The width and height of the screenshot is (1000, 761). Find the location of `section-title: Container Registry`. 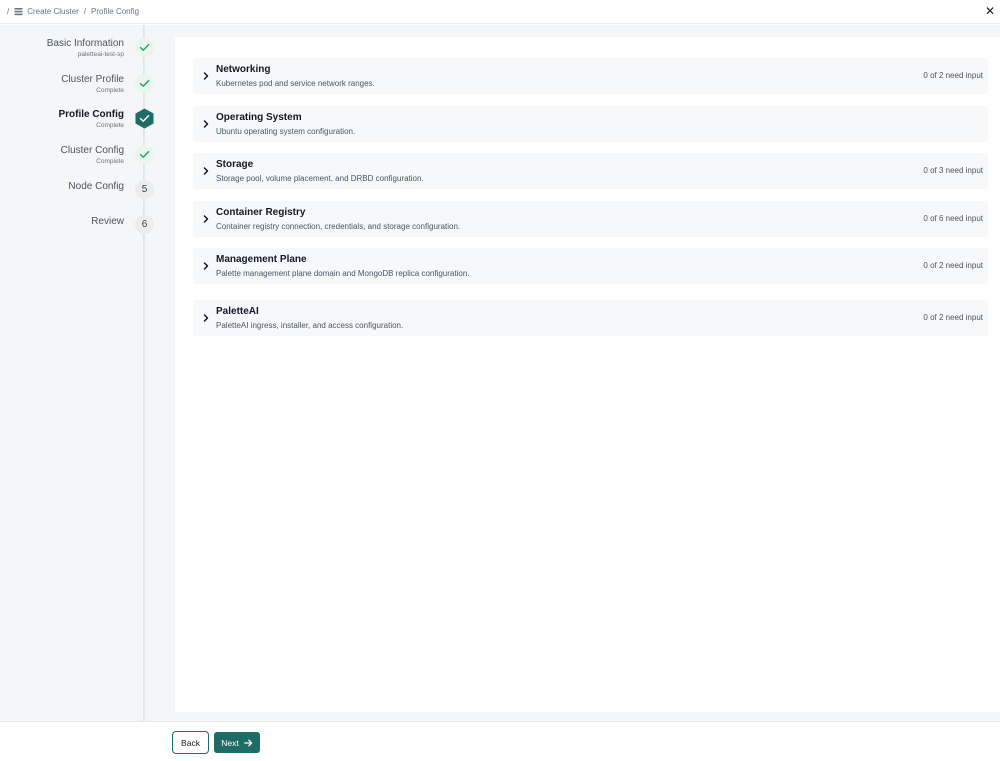

section-title: Container Registry is located at coordinates (261, 212).